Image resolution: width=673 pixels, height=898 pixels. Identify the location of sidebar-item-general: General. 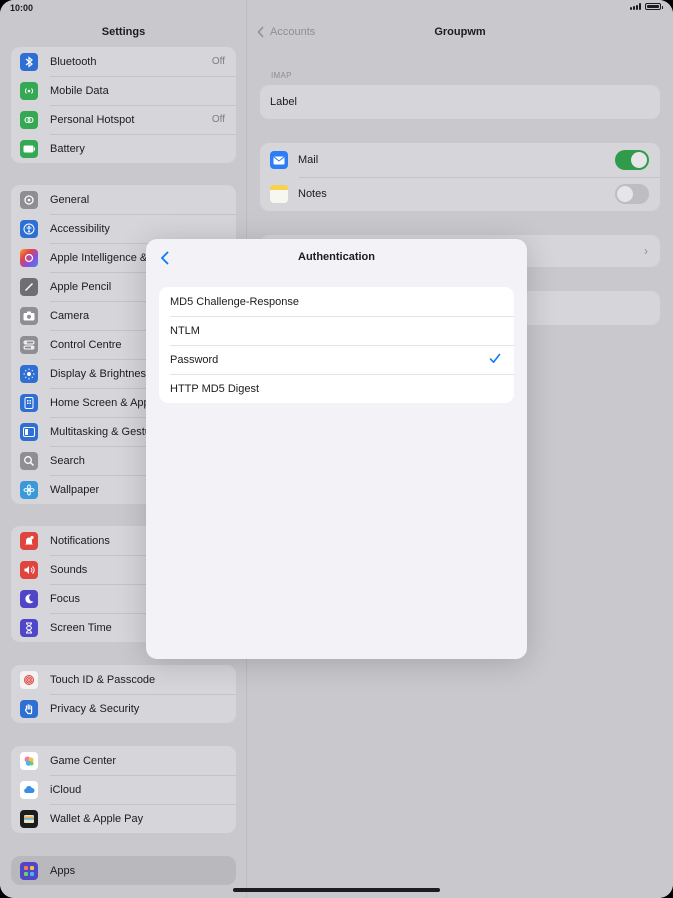
(123, 199).